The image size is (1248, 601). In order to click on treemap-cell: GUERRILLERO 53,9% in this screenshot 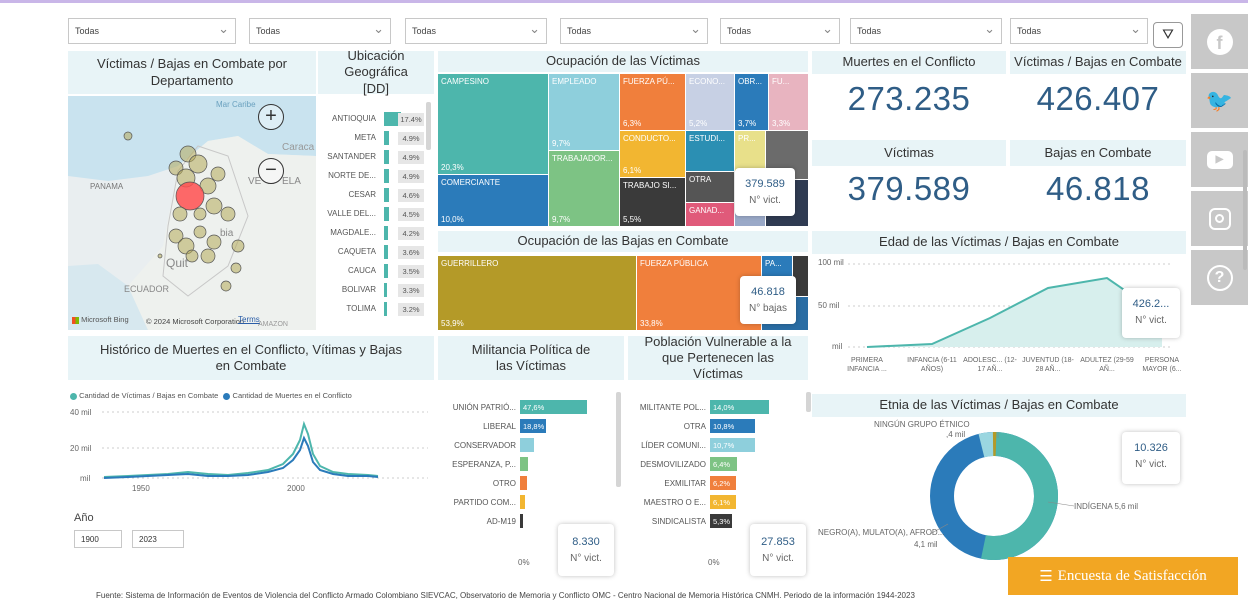, I will do `click(537, 293)`.